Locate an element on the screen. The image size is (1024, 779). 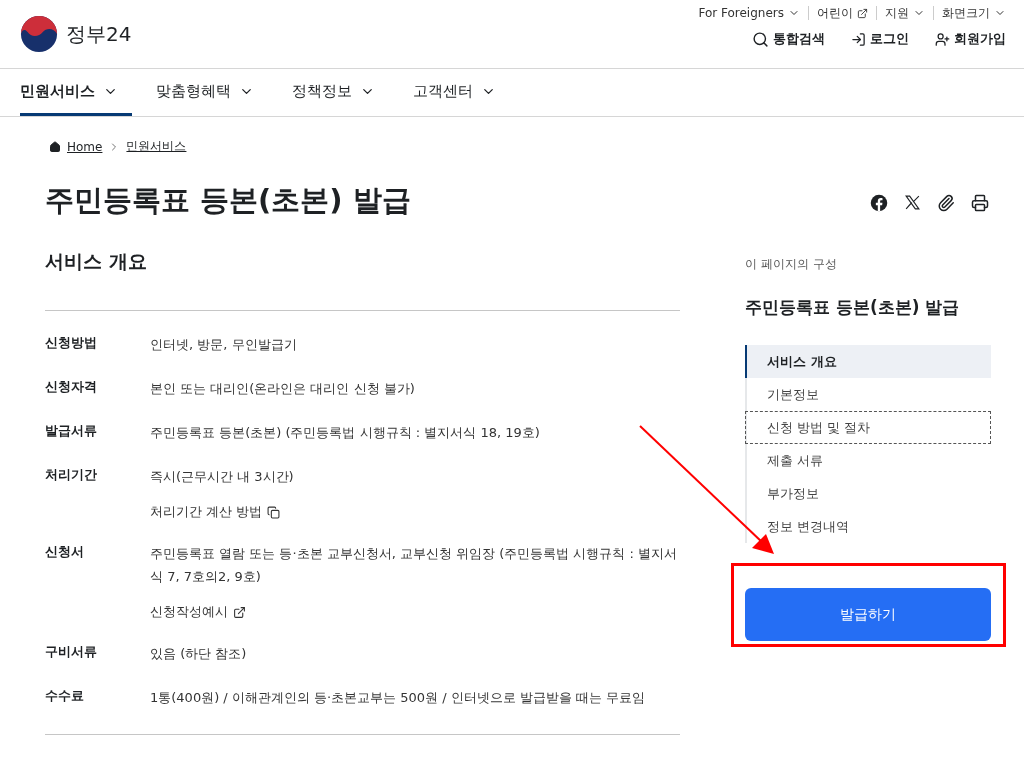
row-label: 신청자격 is located at coordinates (71, 387).